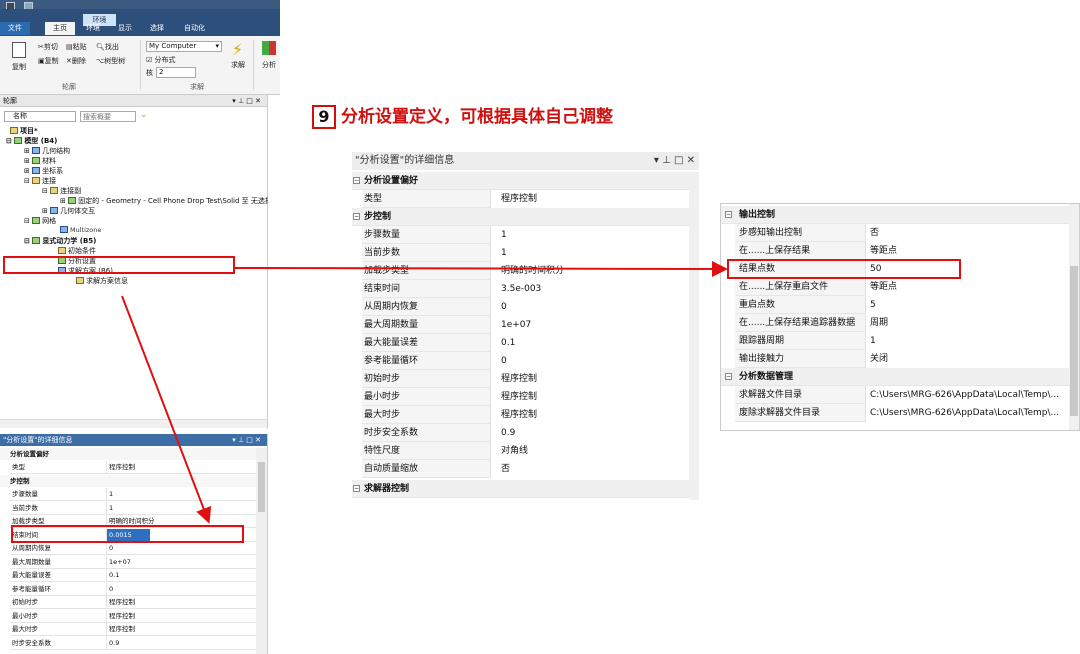 This screenshot has height=654, width=1080. I want to click on tree-item-coordinate-systems: ⊞ 坐标系, so click(43, 171).